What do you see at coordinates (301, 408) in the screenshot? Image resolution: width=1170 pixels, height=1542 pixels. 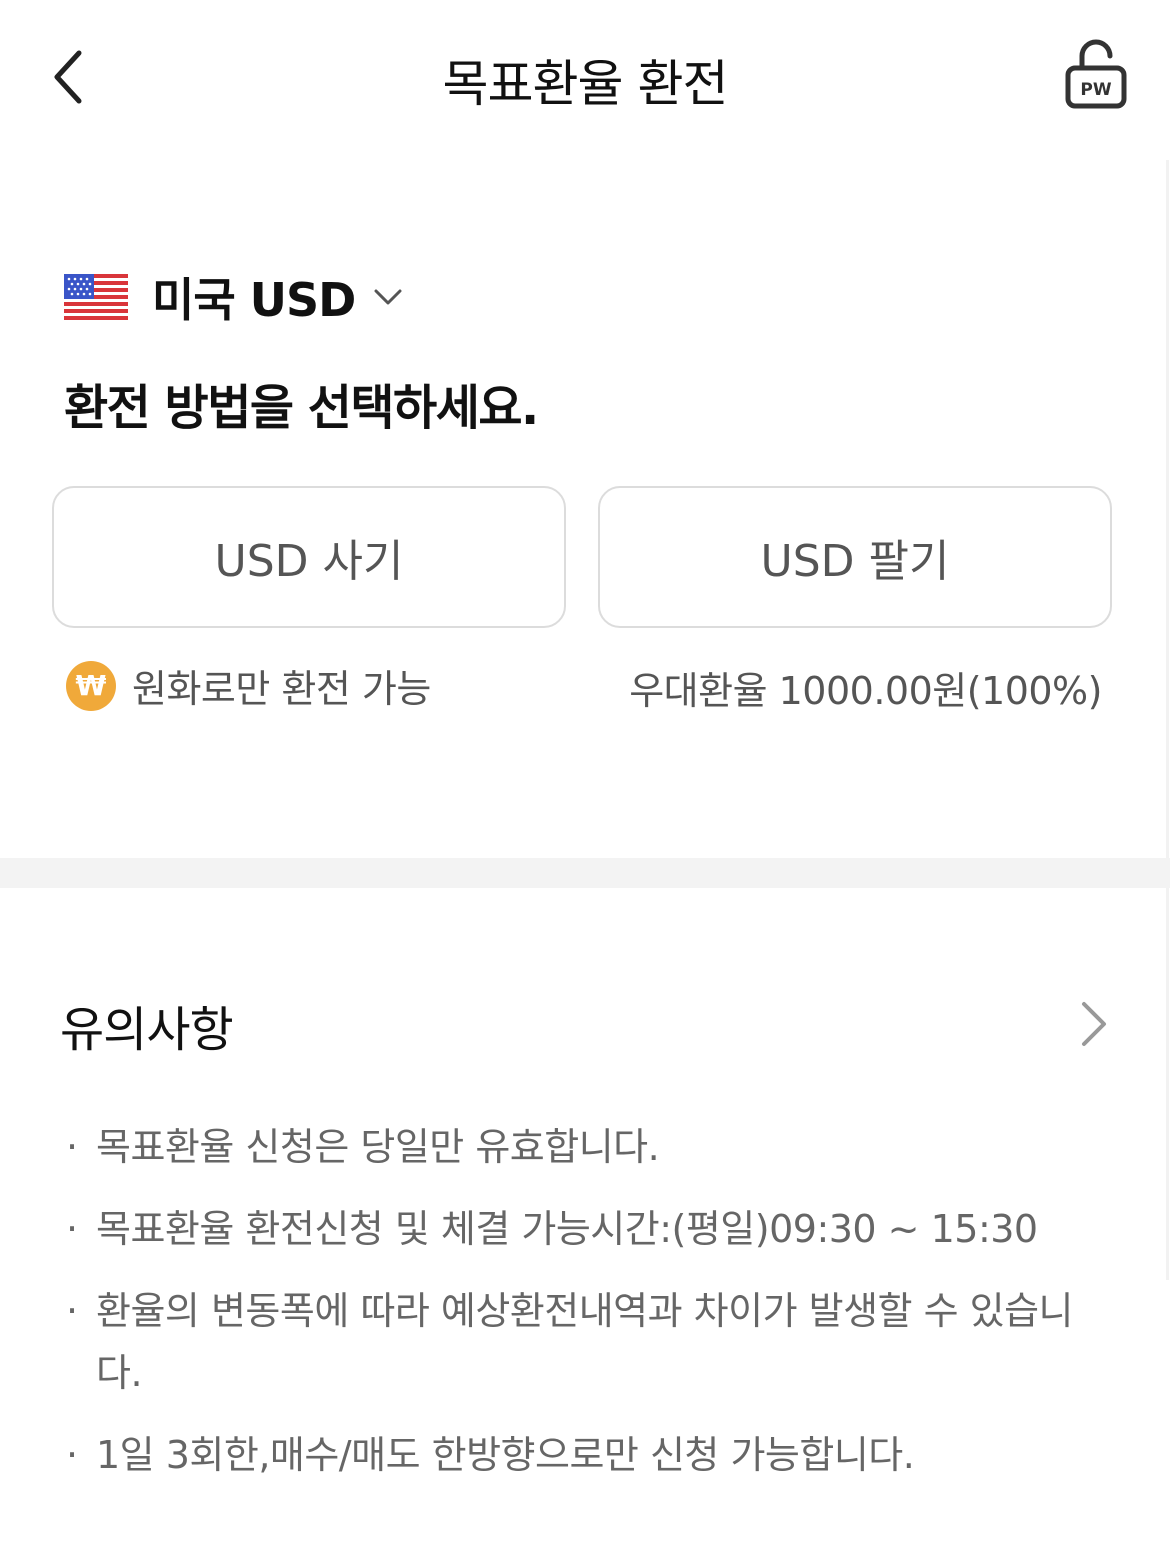 I see `method-prompt: 환전 방법을 선택하세요.` at bounding box center [301, 408].